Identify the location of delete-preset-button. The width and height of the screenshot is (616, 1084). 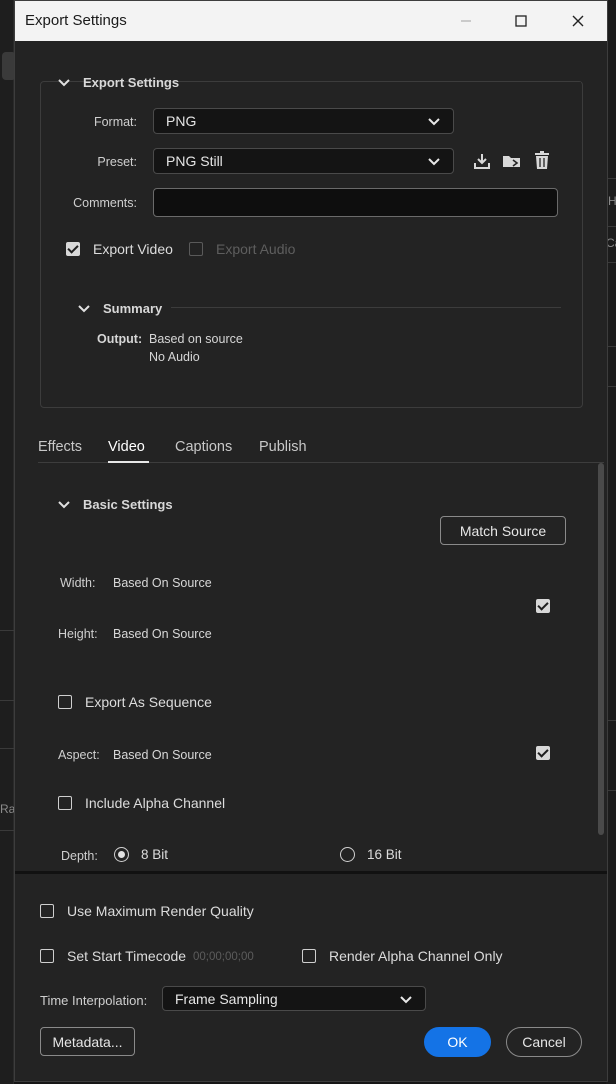
(542, 160).